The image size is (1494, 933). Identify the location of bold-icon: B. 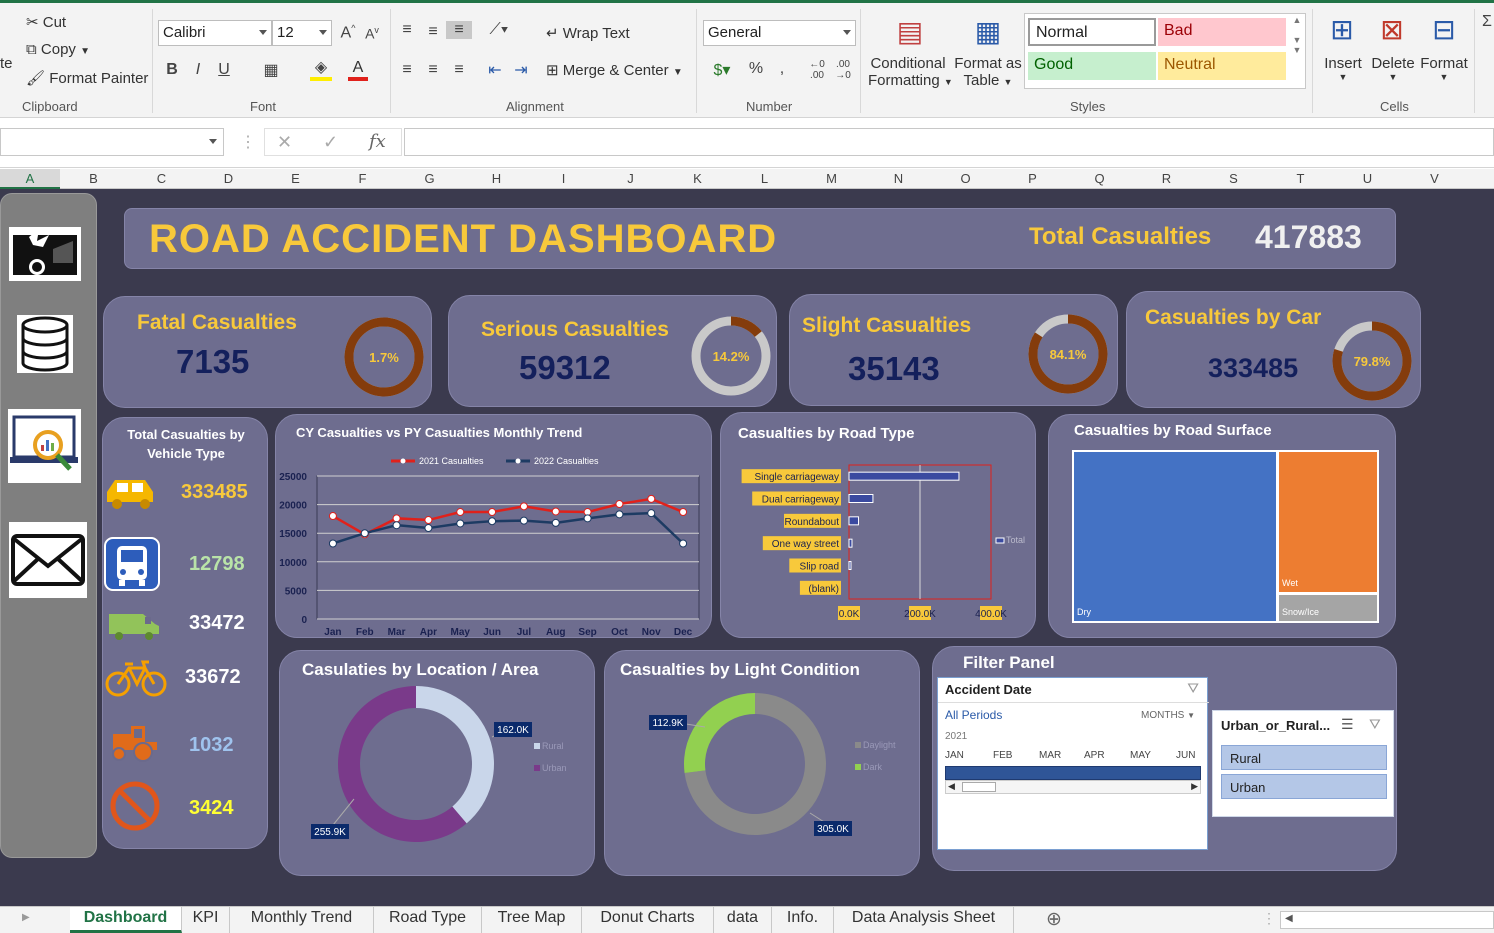
(172, 70).